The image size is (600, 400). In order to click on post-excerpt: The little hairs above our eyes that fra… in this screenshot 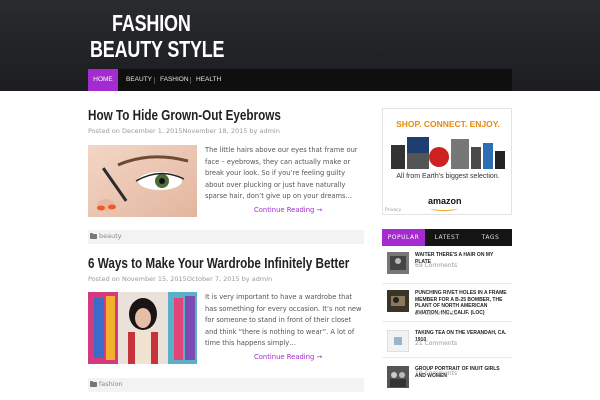, I will do `click(281, 173)`.